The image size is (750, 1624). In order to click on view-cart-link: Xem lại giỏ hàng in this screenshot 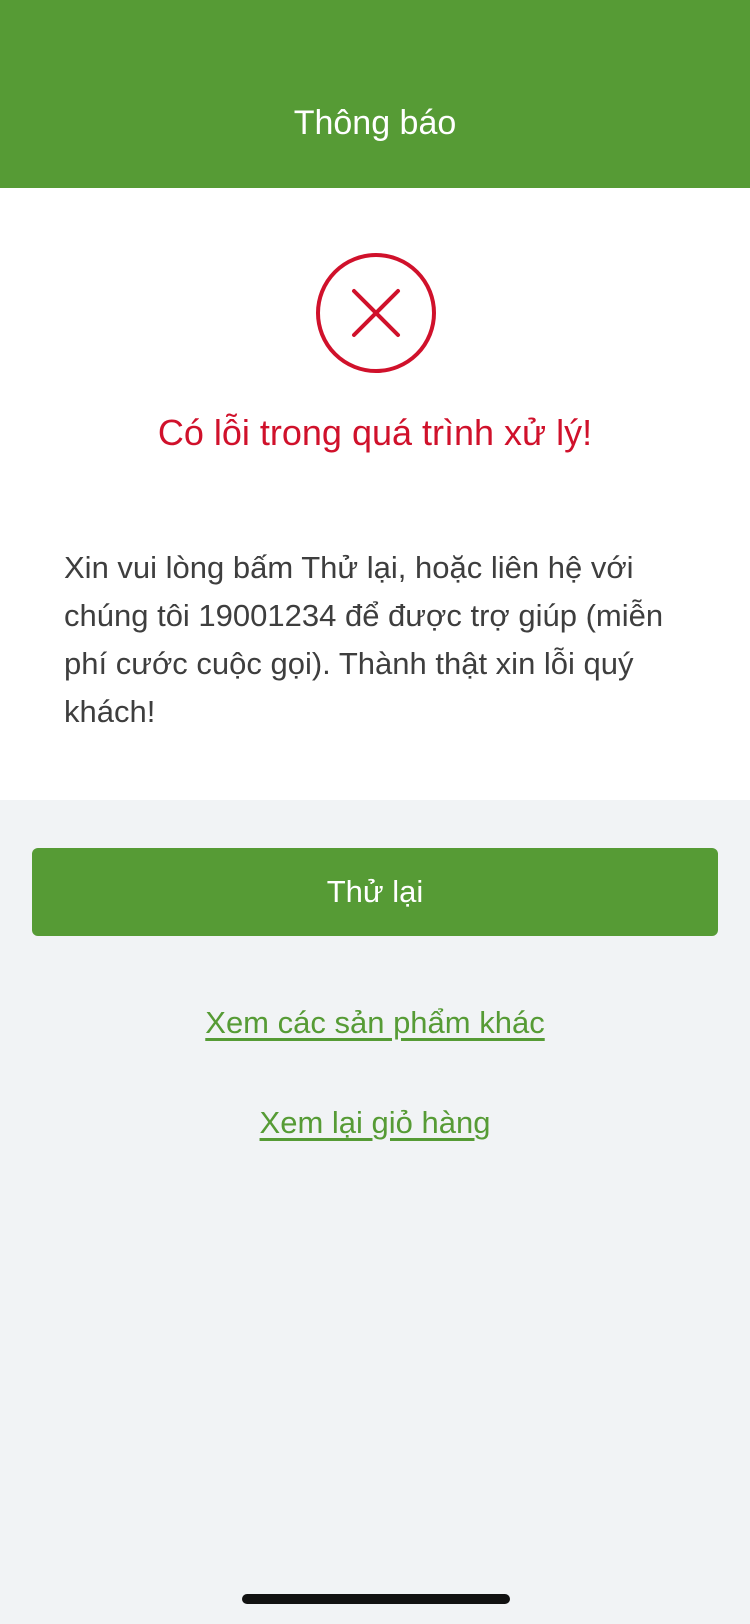, I will do `click(375, 1123)`.